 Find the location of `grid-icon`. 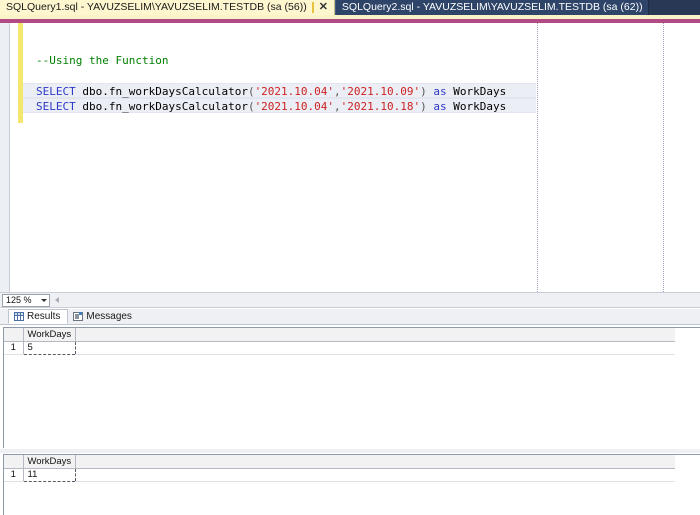

grid-icon is located at coordinates (19, 316).